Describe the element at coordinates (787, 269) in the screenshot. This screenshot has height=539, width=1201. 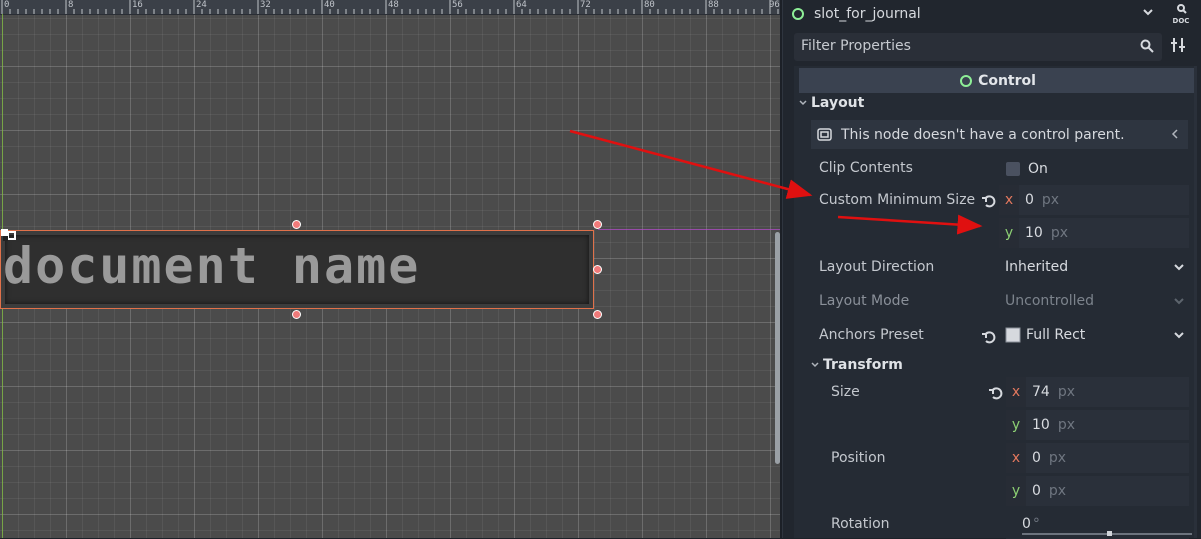
I see `inspector-edge` at that location.